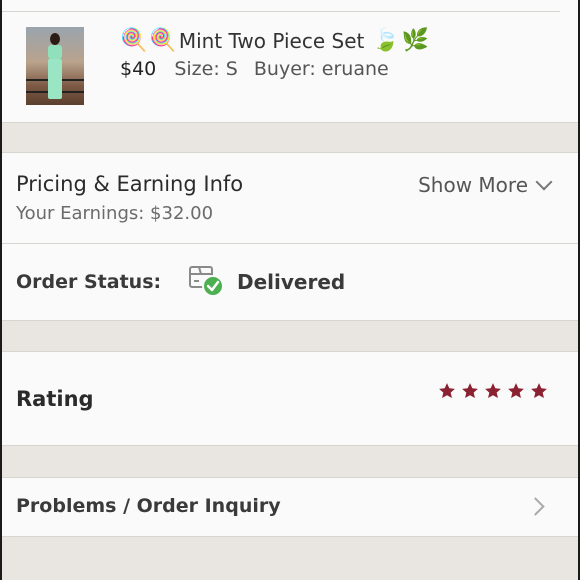  I want to click on item-details-row: $40 Size: S Buyer: eruane, so click(259, 69).